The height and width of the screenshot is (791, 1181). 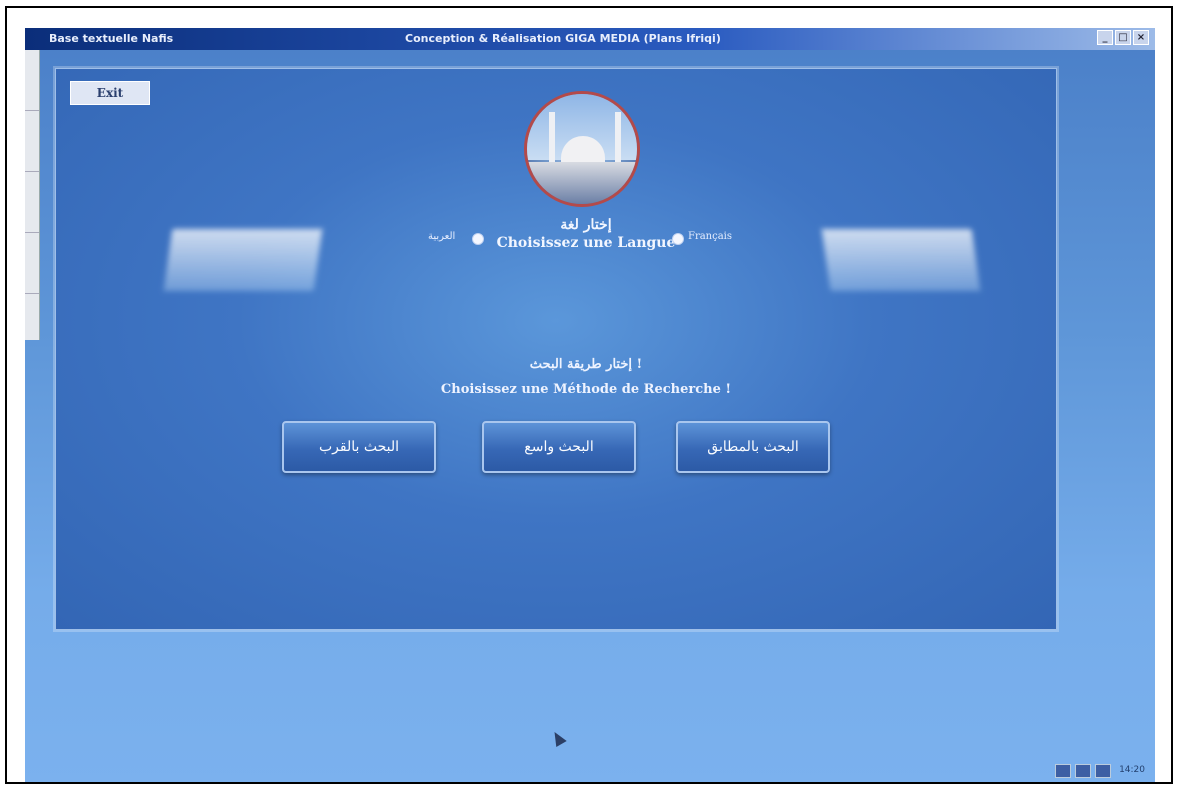 I want to click on method-prompt-arabic: إختار طريقة البحث !, so click(x=586, y=364).